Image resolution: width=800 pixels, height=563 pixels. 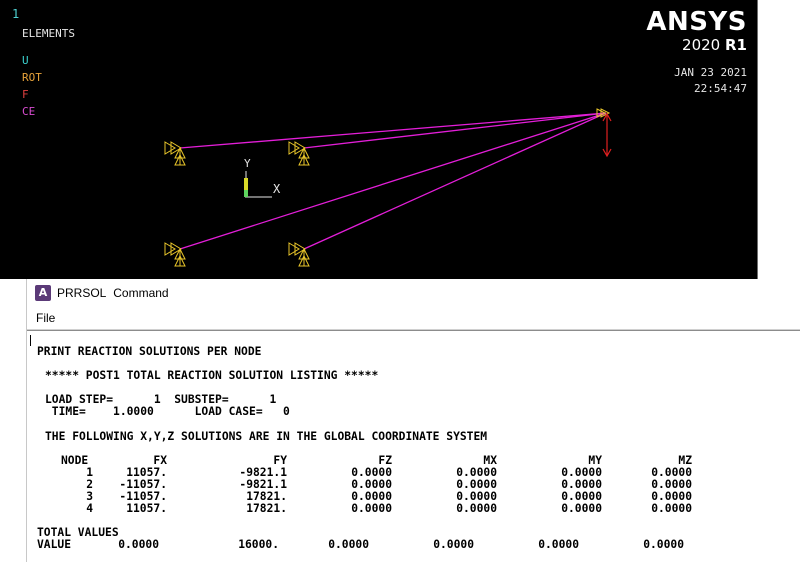 I want to click on coordinate-triad-icon, so click(x=258, y=184).